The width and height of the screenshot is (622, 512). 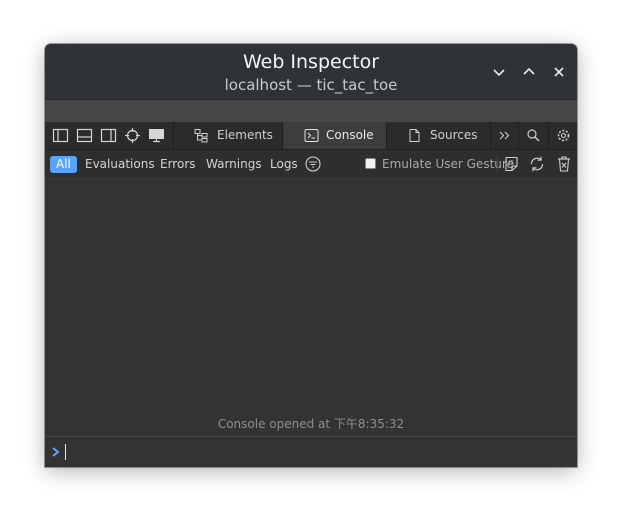 I want to click on minimize-icon, so click(x=499, y=73).